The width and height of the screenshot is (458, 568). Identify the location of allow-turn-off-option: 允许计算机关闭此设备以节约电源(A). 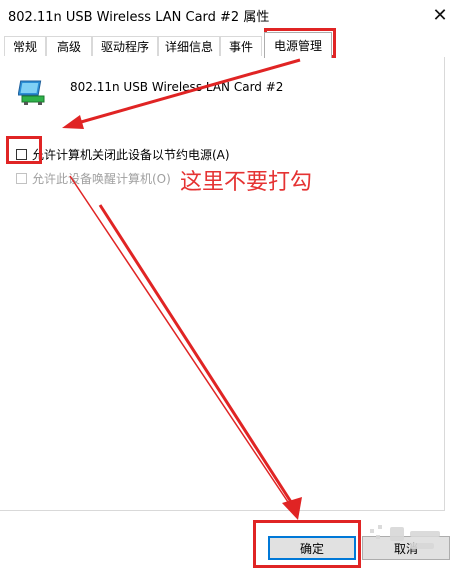
(123, 154).